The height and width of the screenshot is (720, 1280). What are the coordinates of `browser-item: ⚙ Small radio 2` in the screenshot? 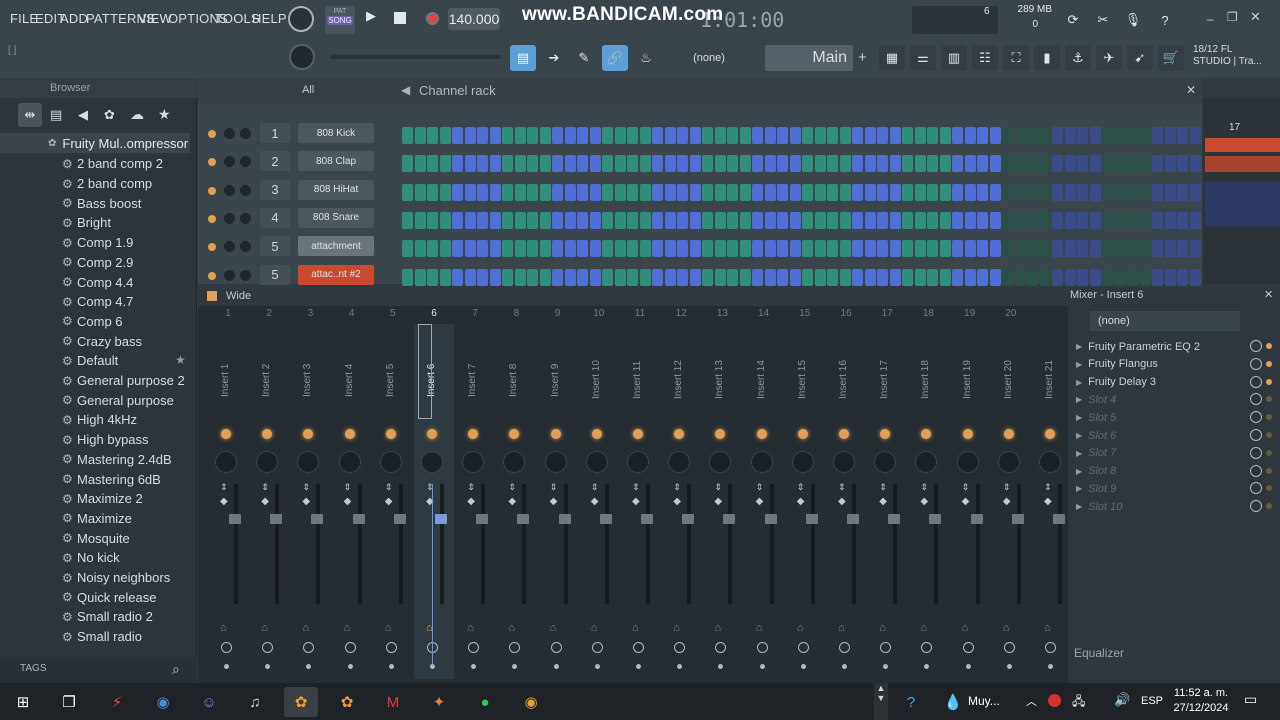 It's located at (95, 617).